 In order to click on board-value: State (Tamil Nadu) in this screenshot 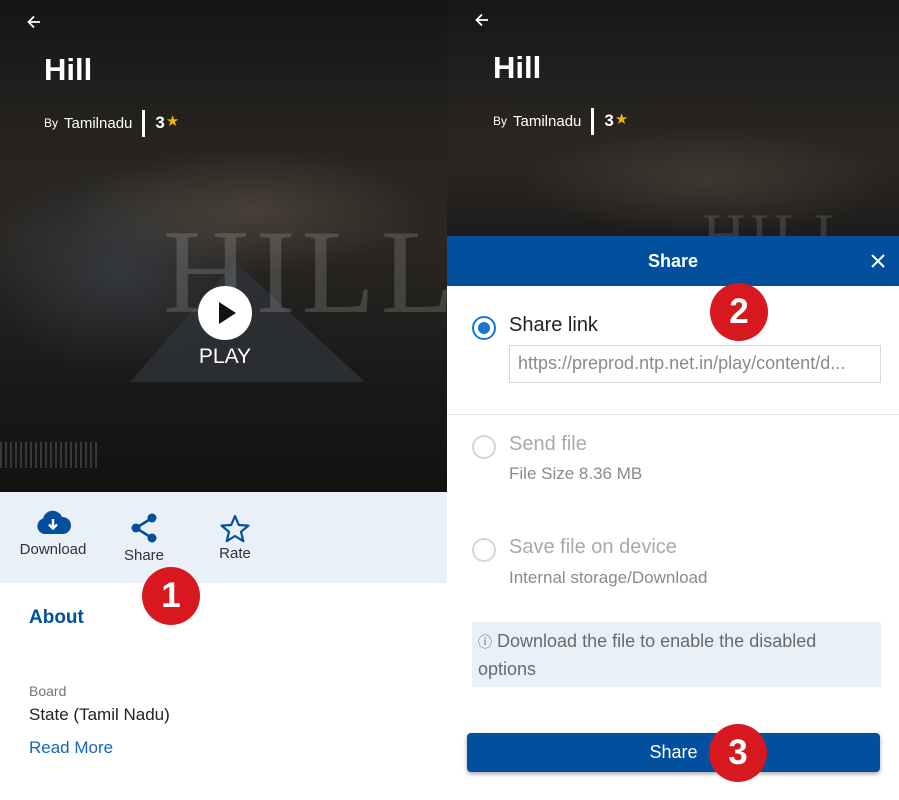, I will do `click(99, 714)`.